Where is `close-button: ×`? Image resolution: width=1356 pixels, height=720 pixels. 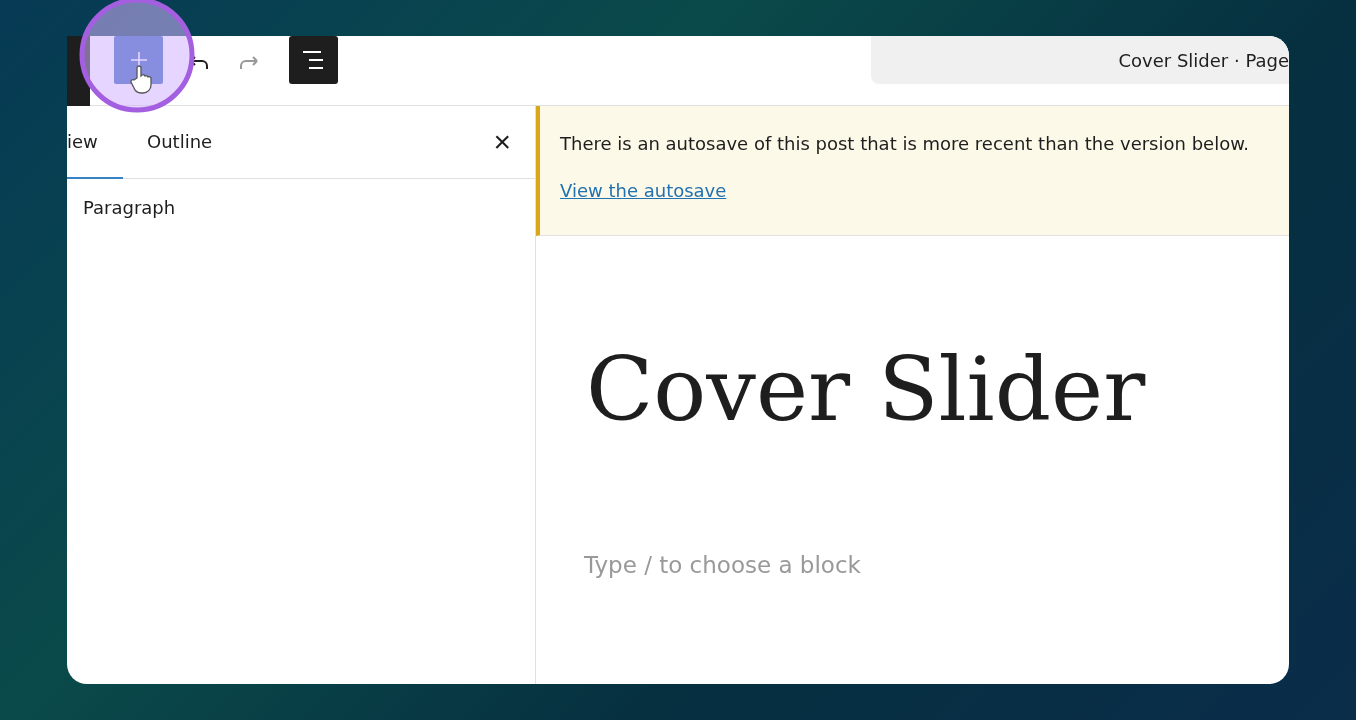
close-button: × is located at coordinates (502, 142).